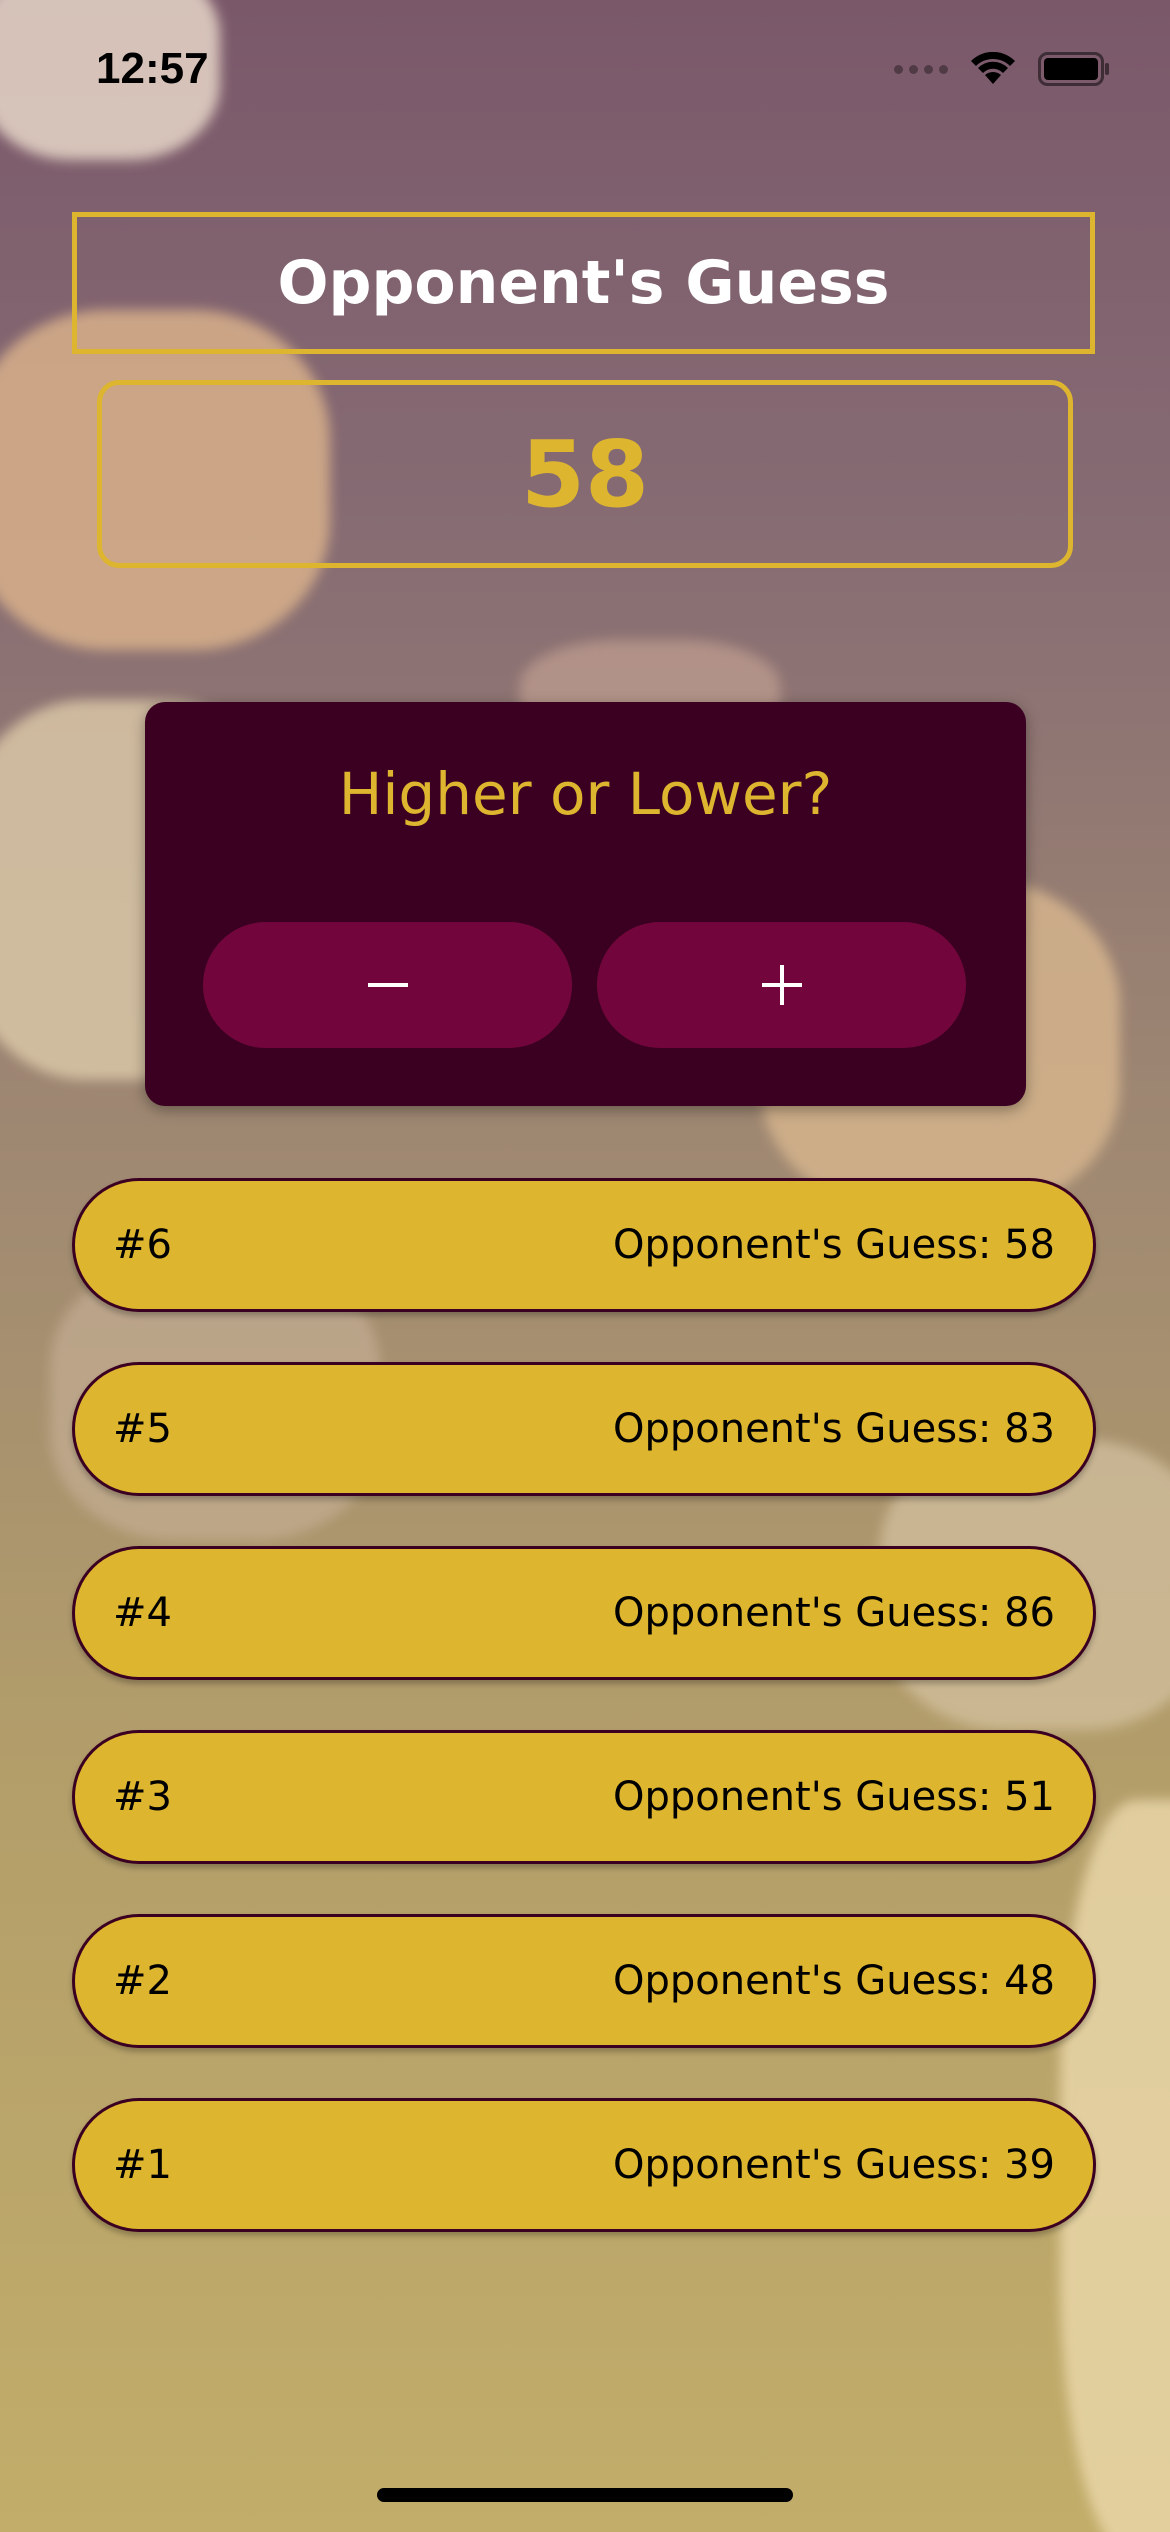  What do you see at coordinates (584, 1245) in the screenshot?
I see `list-item: #6 Opponent's Guess: 58` at bounding box center [584, 1245].